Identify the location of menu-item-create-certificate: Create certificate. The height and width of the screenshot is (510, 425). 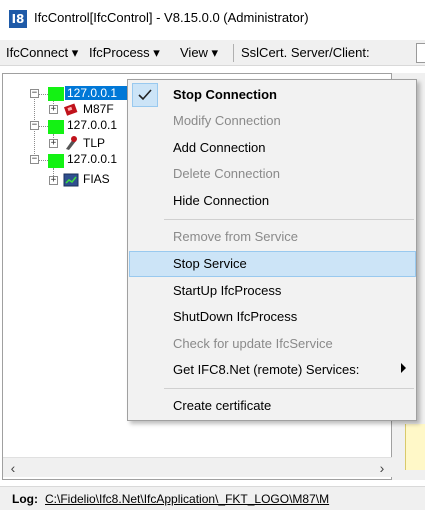
(272, 406).